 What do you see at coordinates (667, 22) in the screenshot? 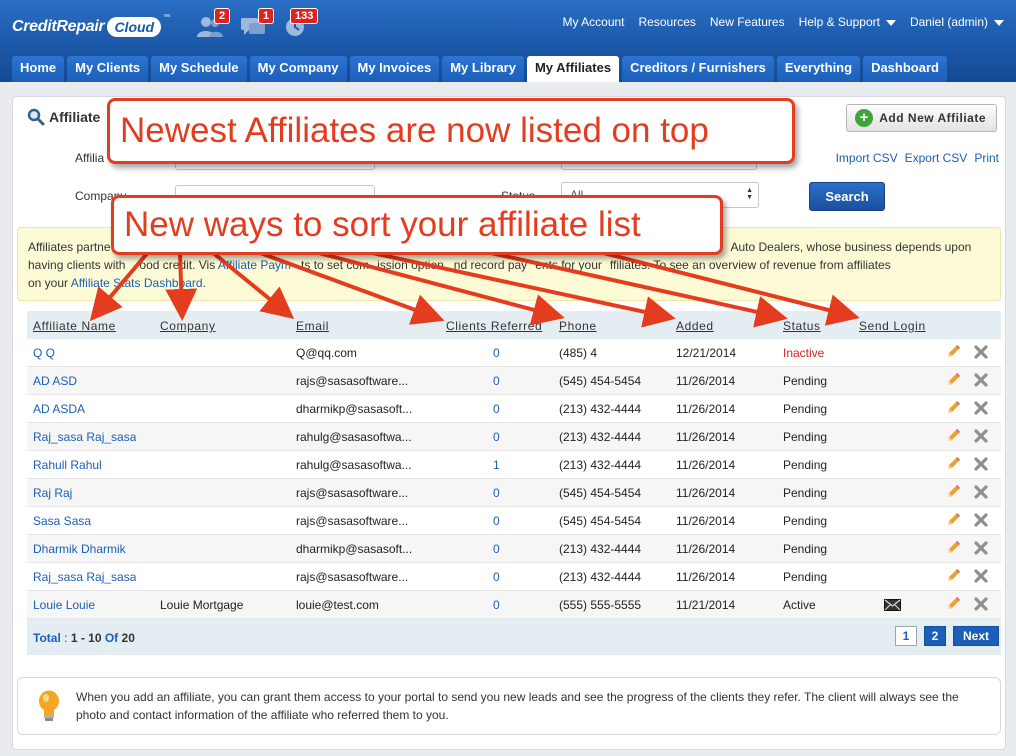
I see `resources-link: Resources` at bounding box center [667, 22].